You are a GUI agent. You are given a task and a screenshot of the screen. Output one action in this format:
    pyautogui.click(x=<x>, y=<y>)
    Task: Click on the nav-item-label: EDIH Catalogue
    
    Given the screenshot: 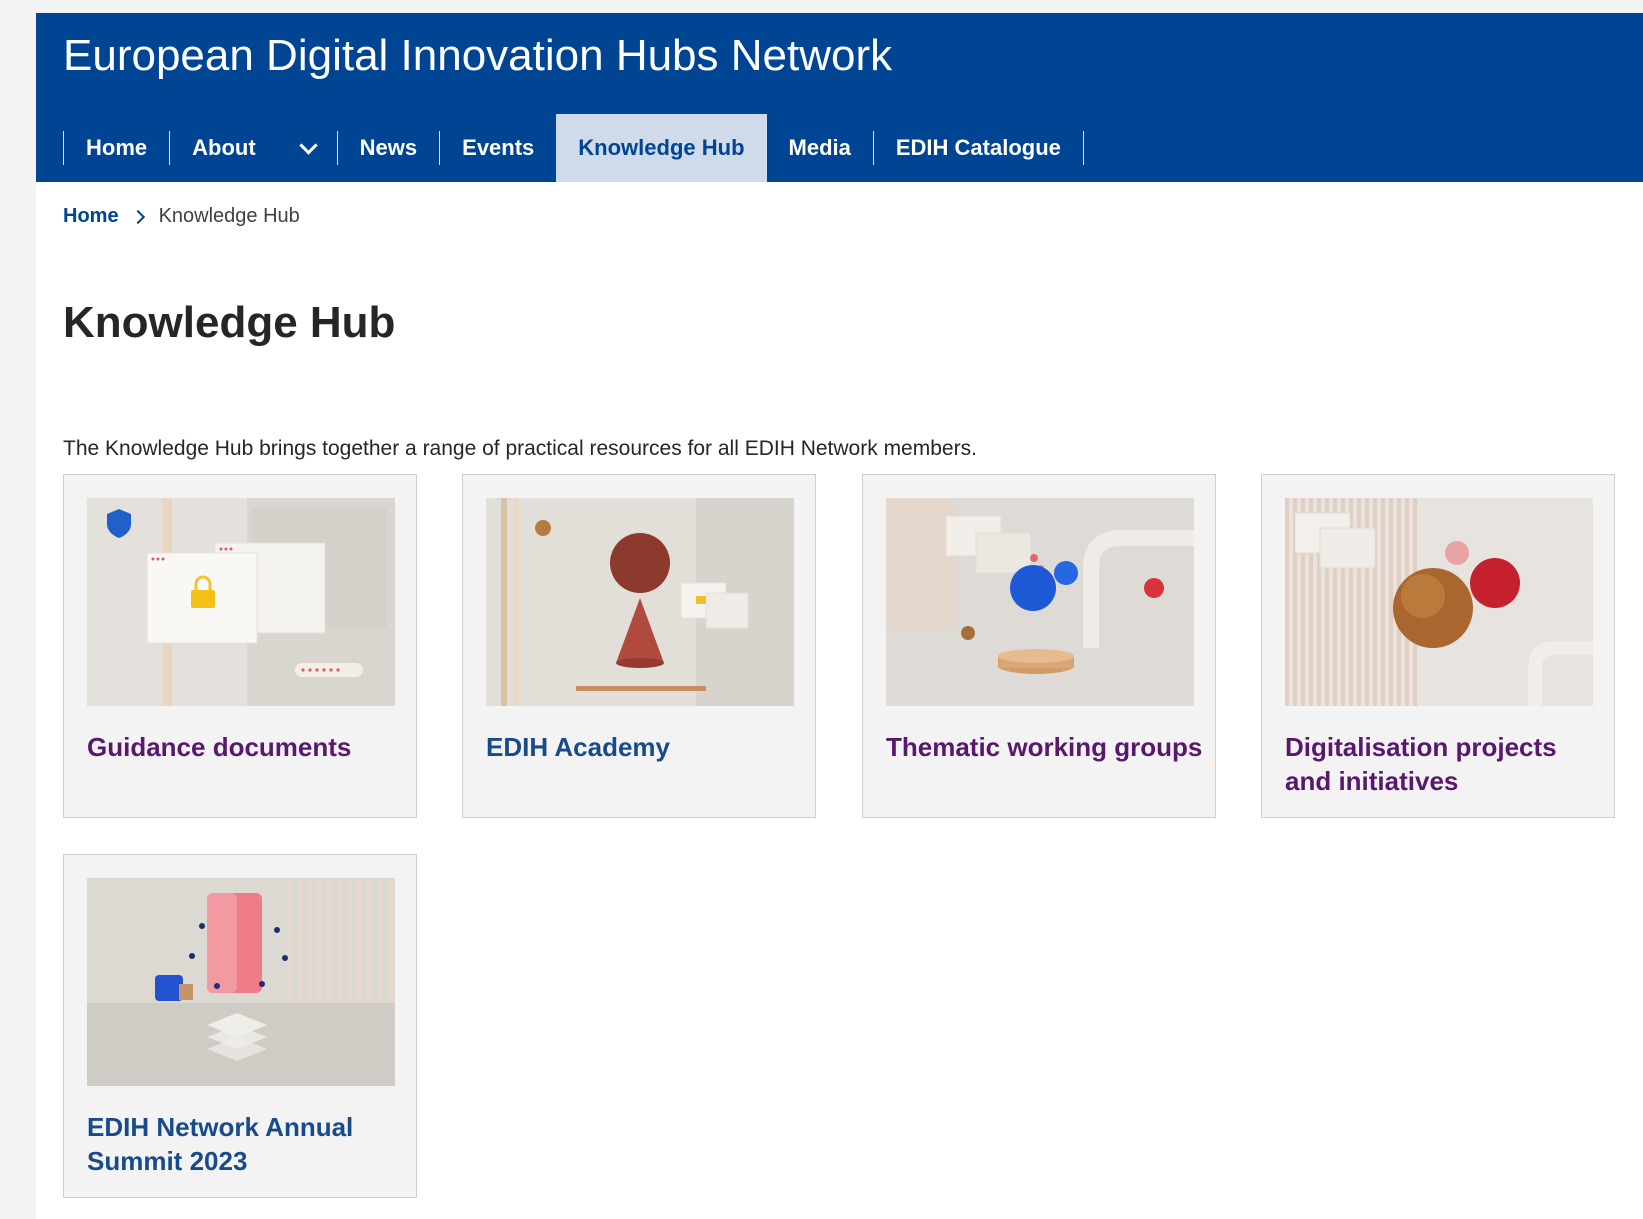 What is the action you would take?
    pyautogui.click(x=978, y=147)
    